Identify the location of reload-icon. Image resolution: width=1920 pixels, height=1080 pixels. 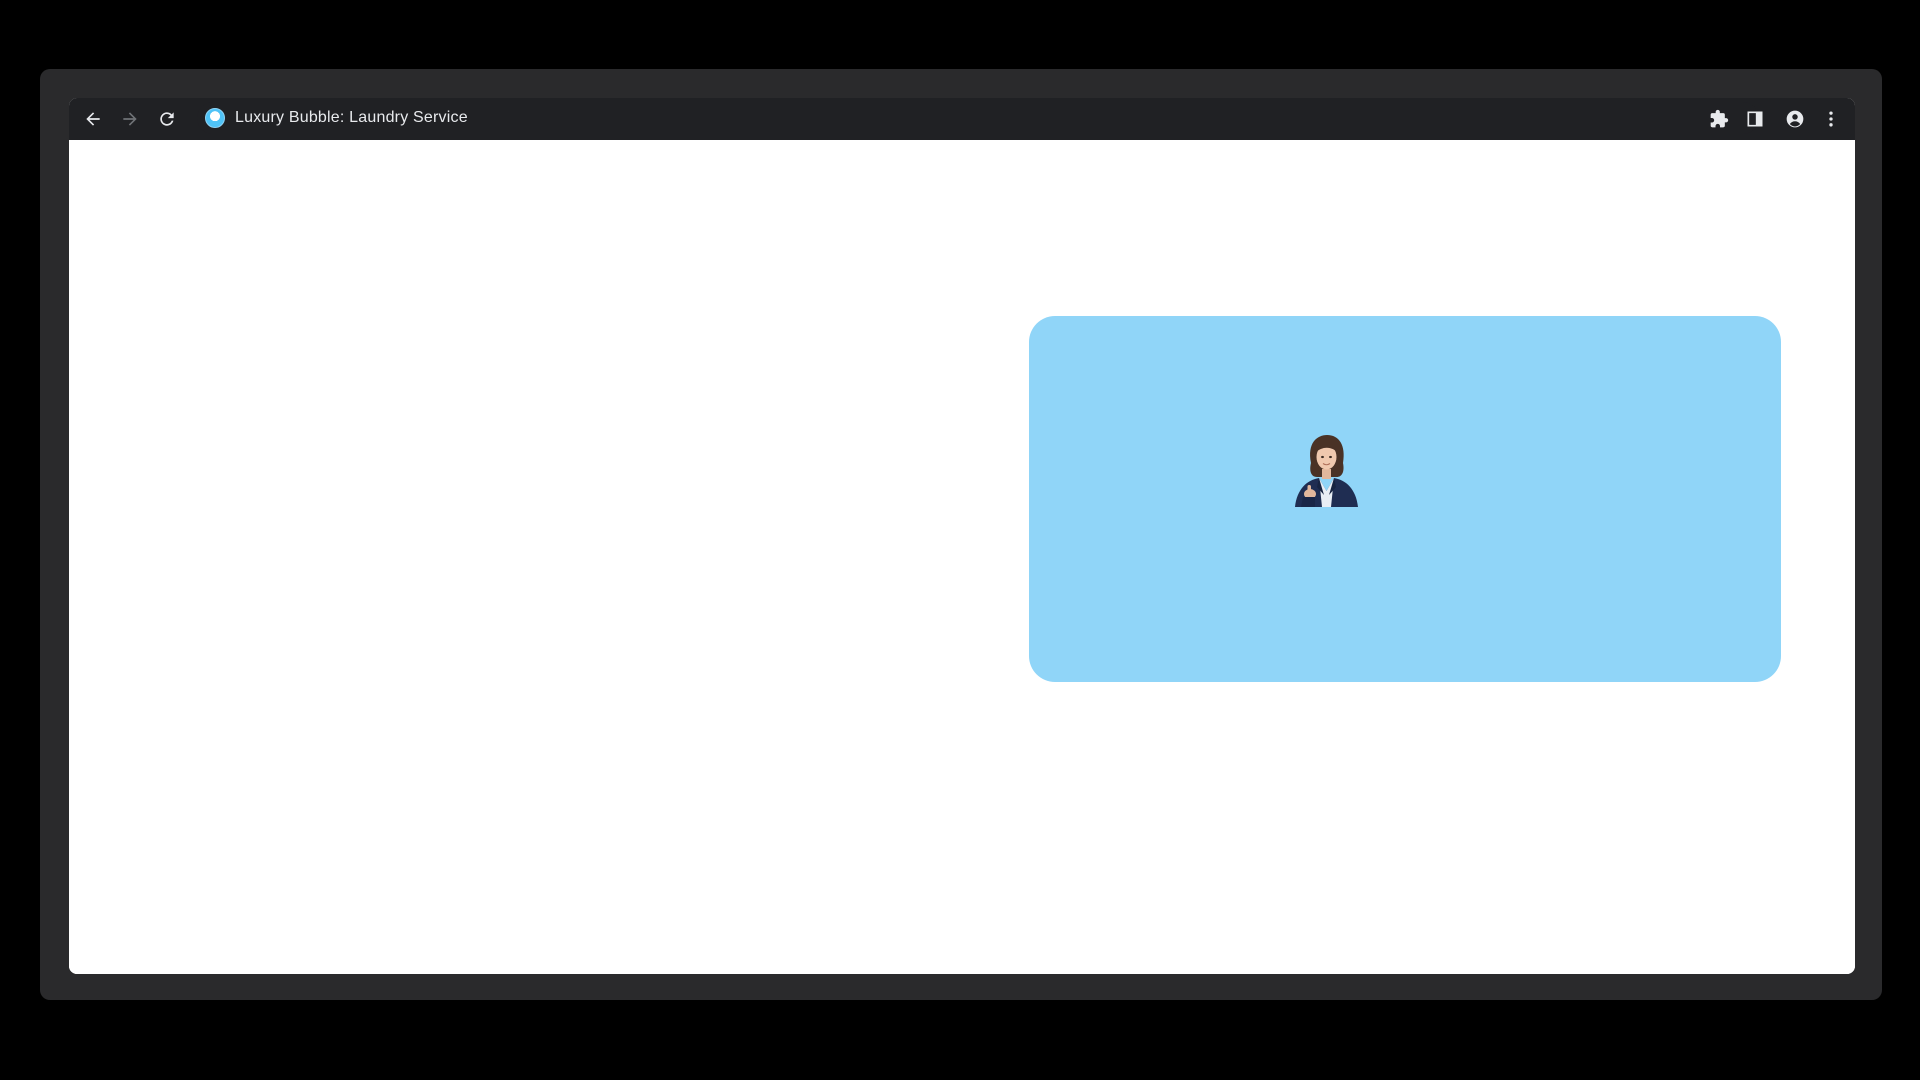
(167, 119).